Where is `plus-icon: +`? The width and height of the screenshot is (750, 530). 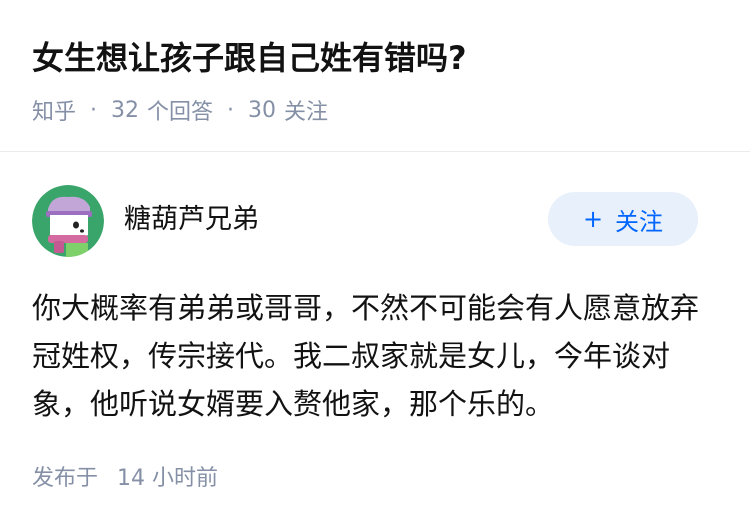 plus-icon: + is located at coordinates (593, 219).